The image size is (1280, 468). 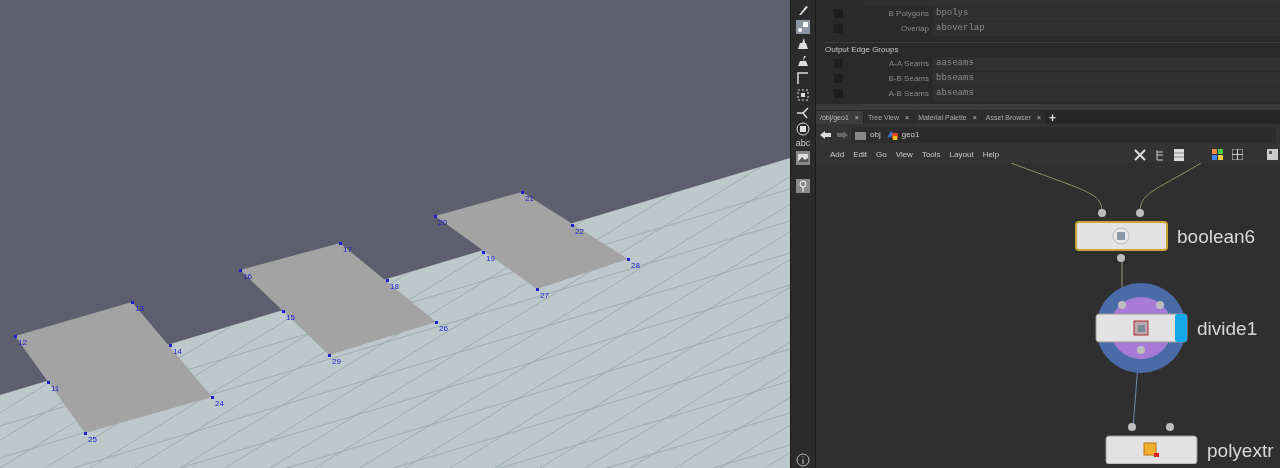 I want to click on point-number: 25, so click(x=92, y=440).